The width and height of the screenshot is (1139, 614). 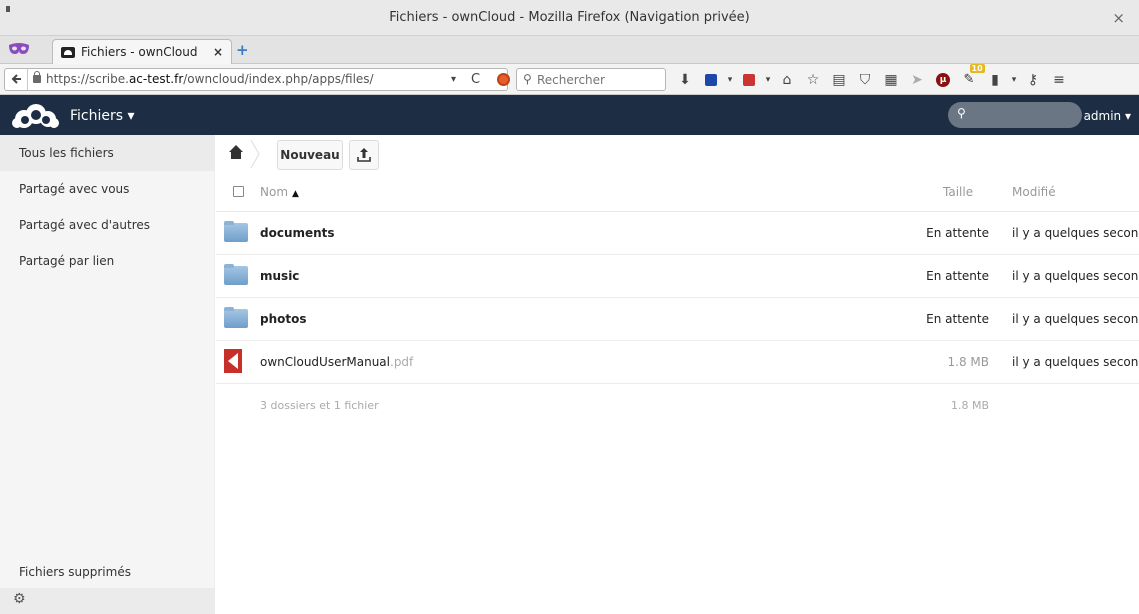 What do you see at coordinates (319, 405) in the screenshot?
I see `summary-count: 3 dossiers et 1 fichier` at bounding box center [319, 405].